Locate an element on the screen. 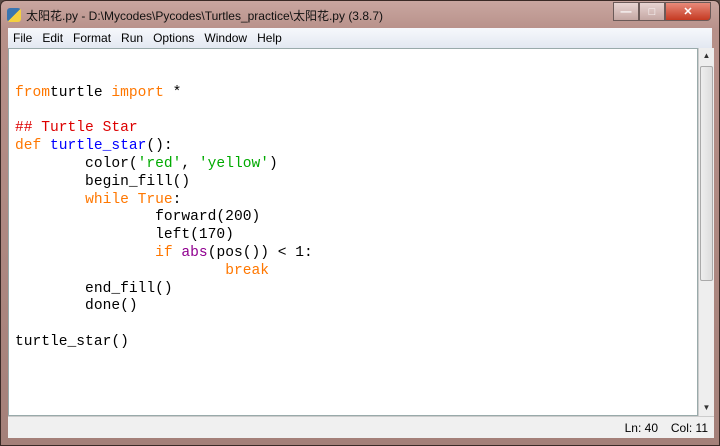  code-line: left(170) is located at coordinates (164, 236).